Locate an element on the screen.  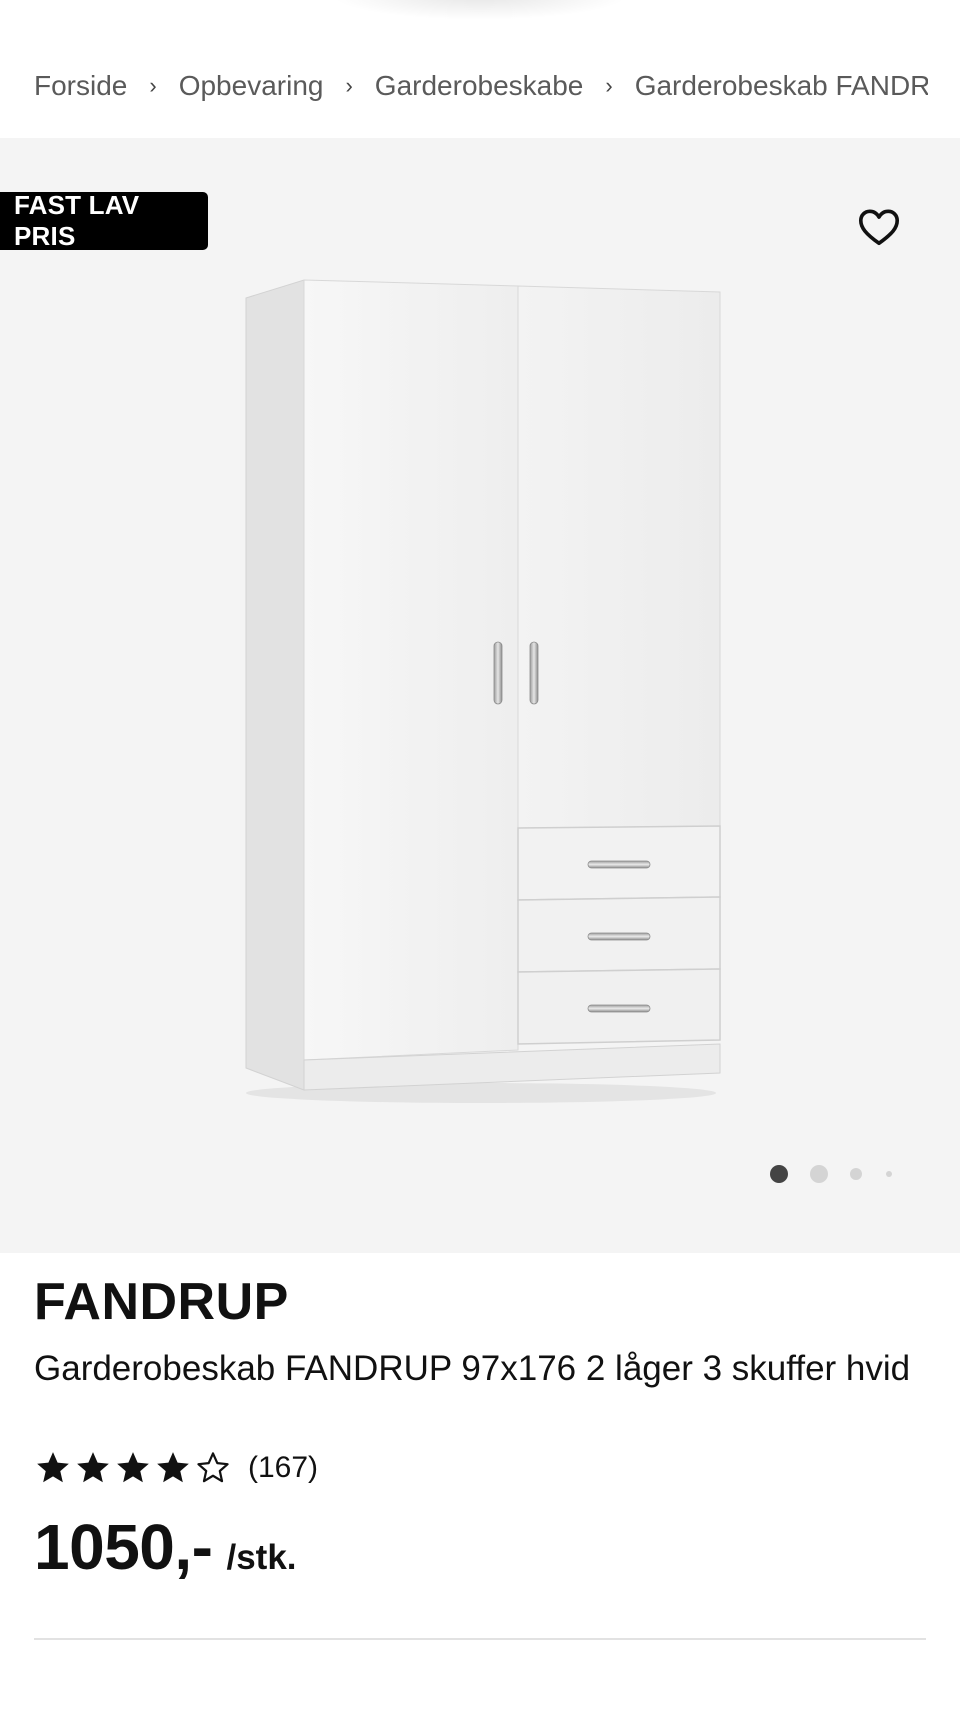
review-count: (167) is located at coordinates (283, 1468).